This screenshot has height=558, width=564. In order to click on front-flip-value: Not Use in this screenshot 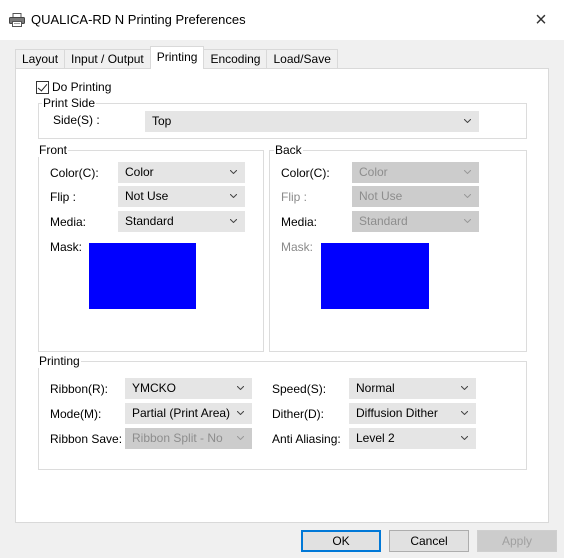, I will do `click(147, 196)`.